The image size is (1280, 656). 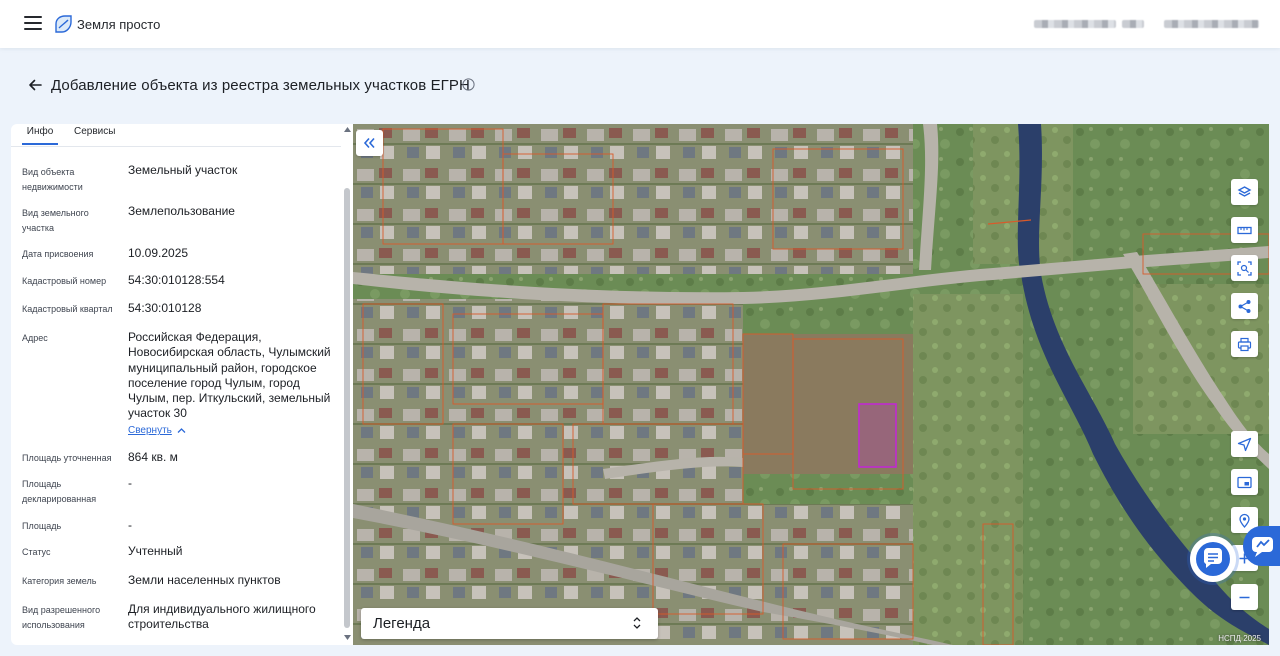 I want to click on assistant-icon, so click(x=1262, y=547).